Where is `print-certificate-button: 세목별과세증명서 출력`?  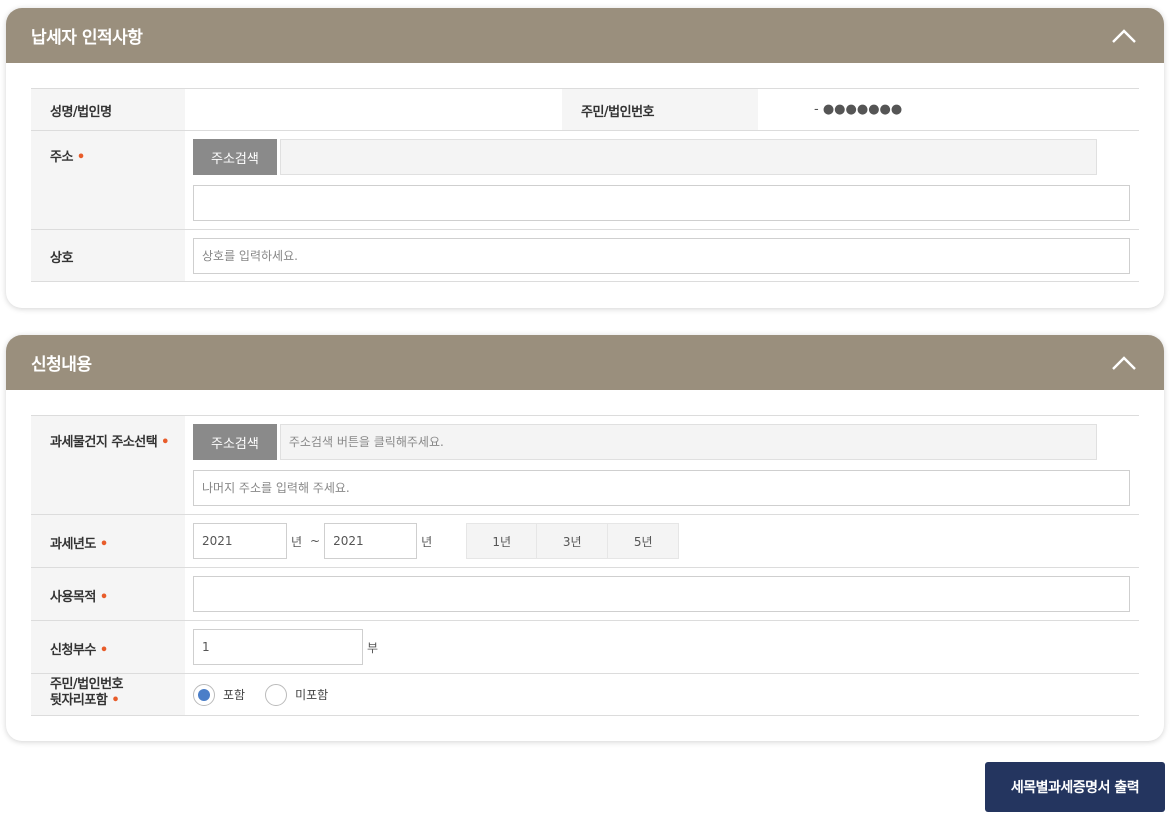 print-certificate-button: 세목별과세증명서 출력 is located at coordinates (1075, 787).